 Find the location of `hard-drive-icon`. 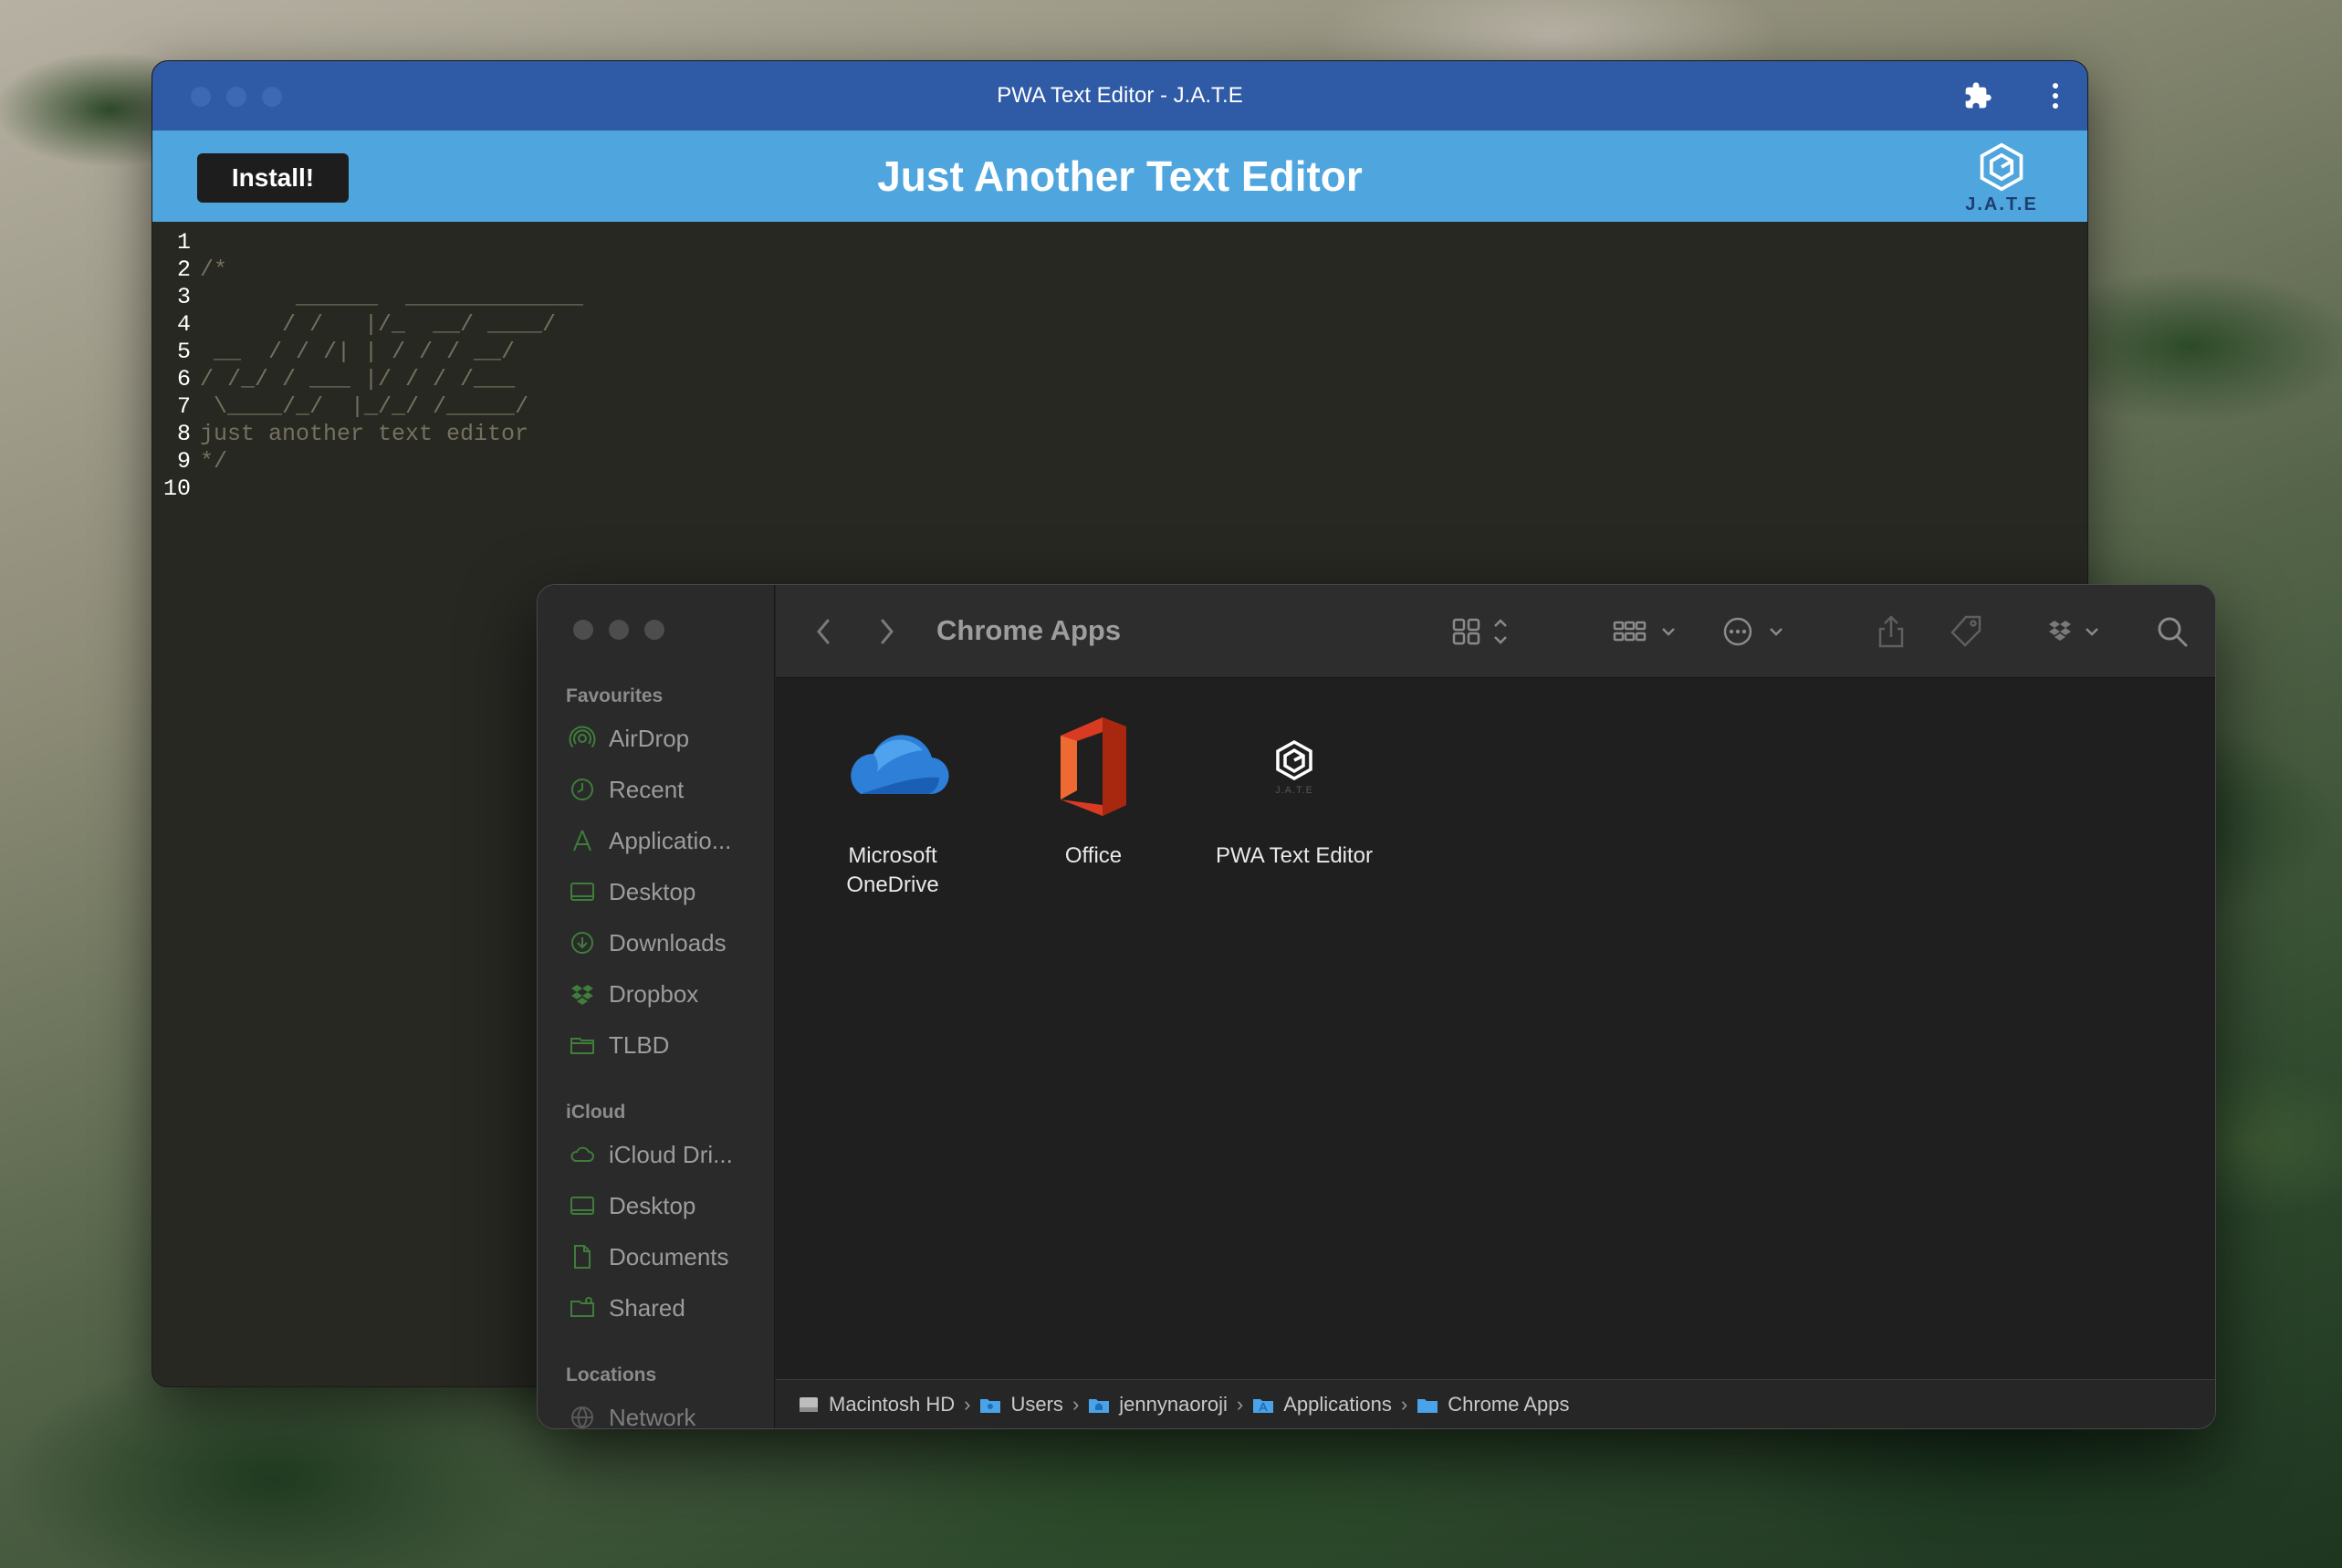

hard-drive-icon is located at coordinates (809, 1404).